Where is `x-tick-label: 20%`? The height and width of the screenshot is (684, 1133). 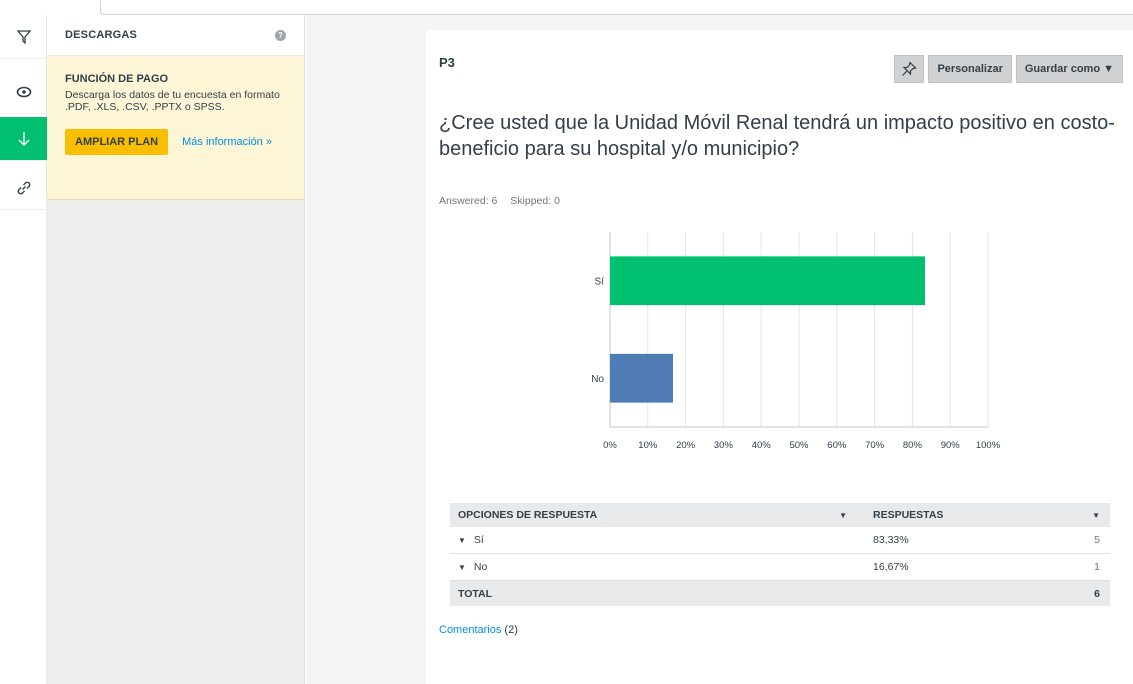
x-tick-label: 20% is located at coordinates (686, 445).